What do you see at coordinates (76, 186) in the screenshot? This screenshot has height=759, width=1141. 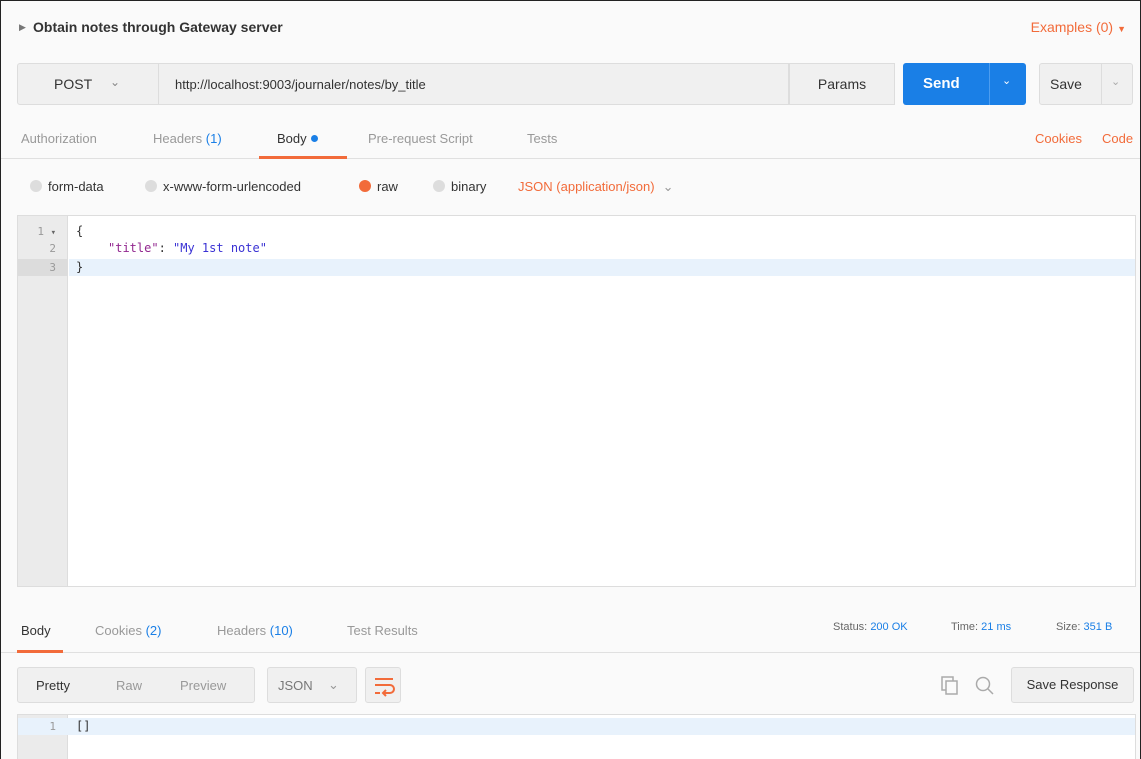 I see `radio-form-data-label: form-data` at bounding box center [76, 186].